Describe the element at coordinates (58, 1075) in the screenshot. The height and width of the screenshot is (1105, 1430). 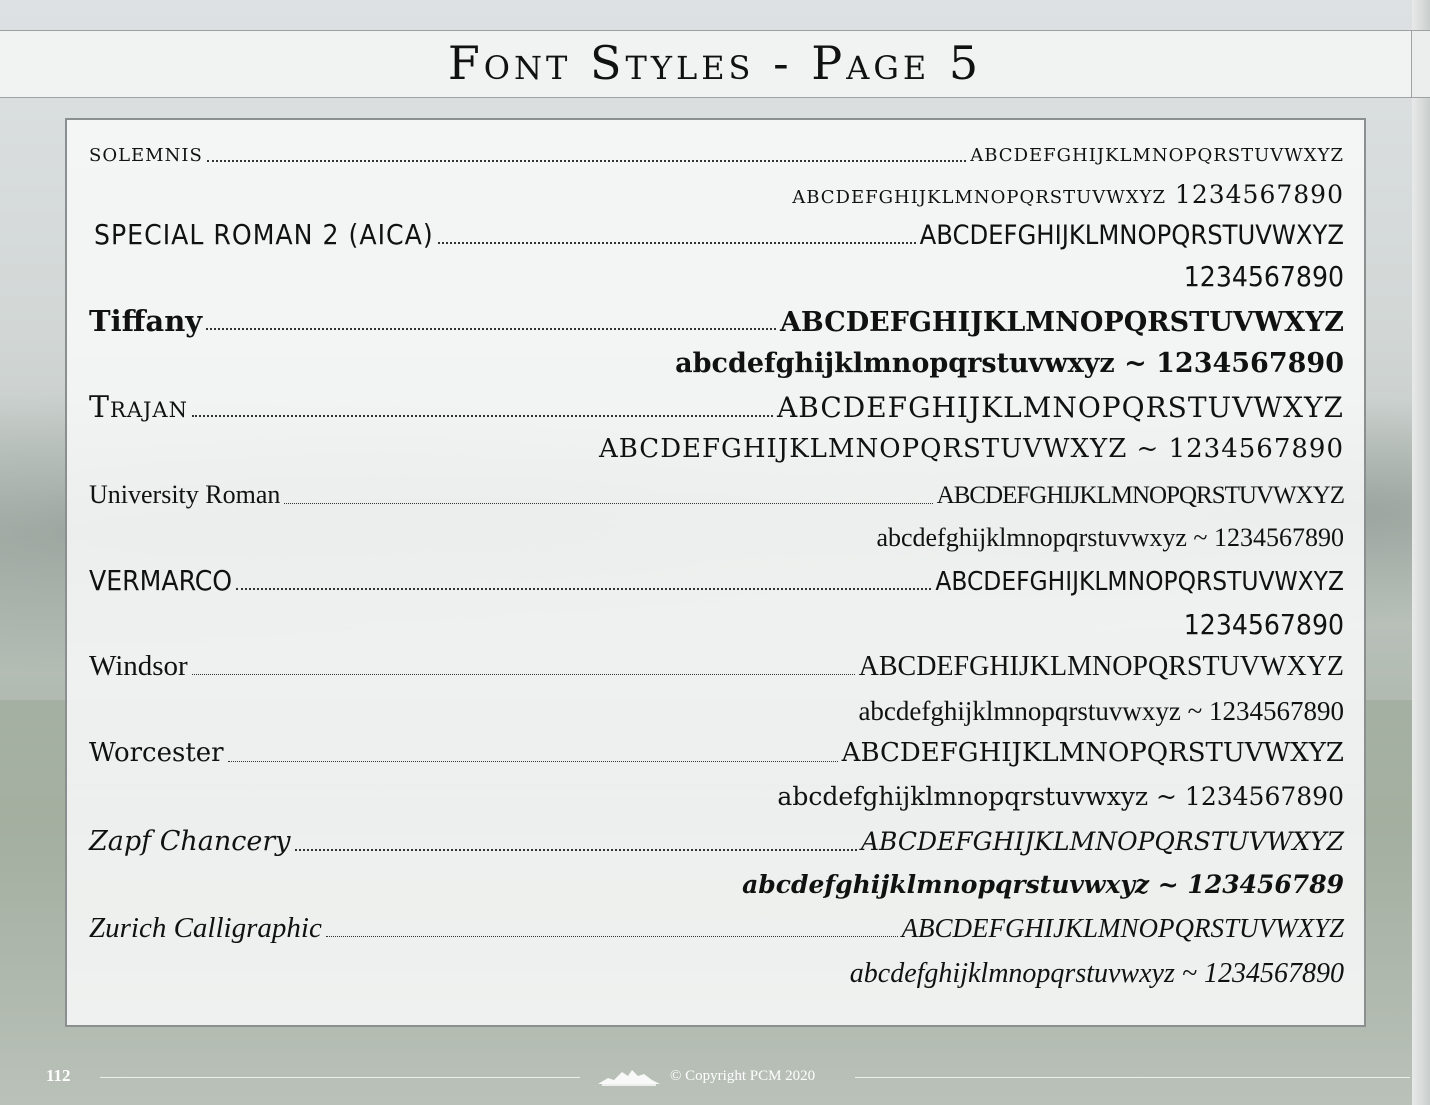
I see `page-number: 112` at that location.